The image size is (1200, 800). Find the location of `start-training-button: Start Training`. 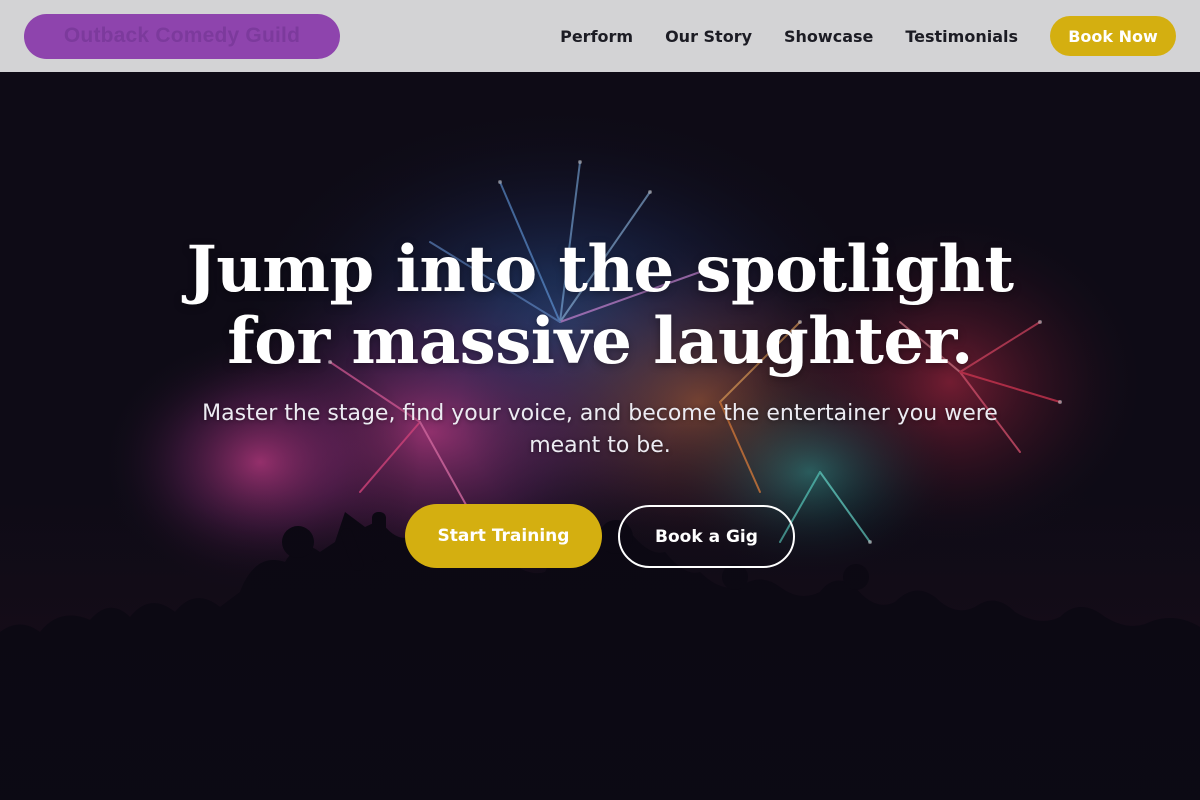

start-training-button: Start Training is located at coordinates (503, 536).